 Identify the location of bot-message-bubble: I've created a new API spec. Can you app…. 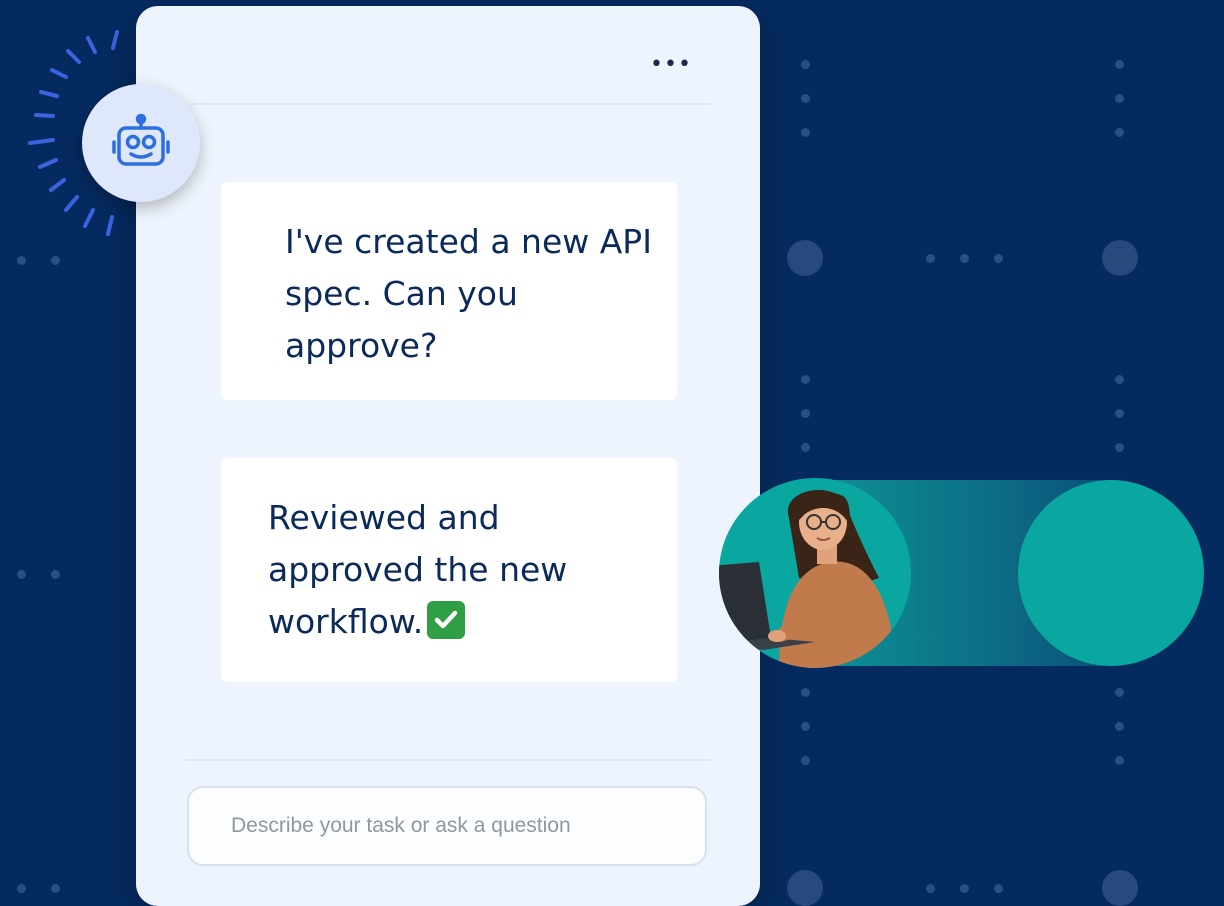
(449, 291).